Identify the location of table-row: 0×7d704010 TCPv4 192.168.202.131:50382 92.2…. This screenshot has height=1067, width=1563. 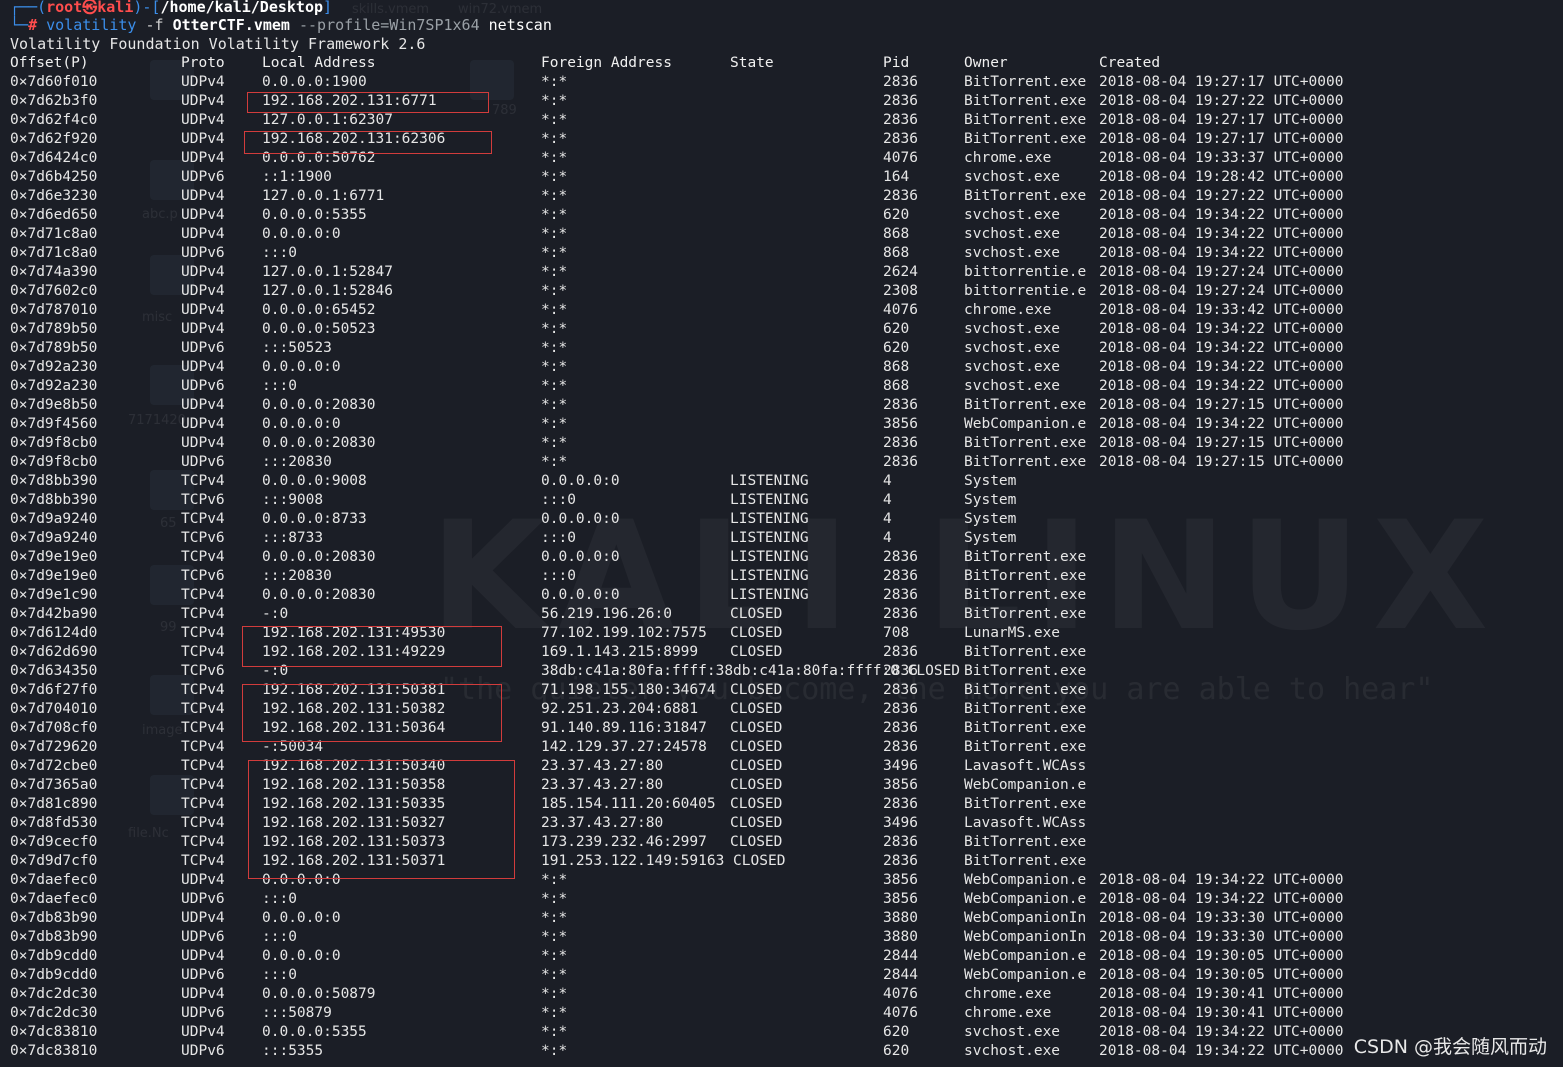
(781, 709).